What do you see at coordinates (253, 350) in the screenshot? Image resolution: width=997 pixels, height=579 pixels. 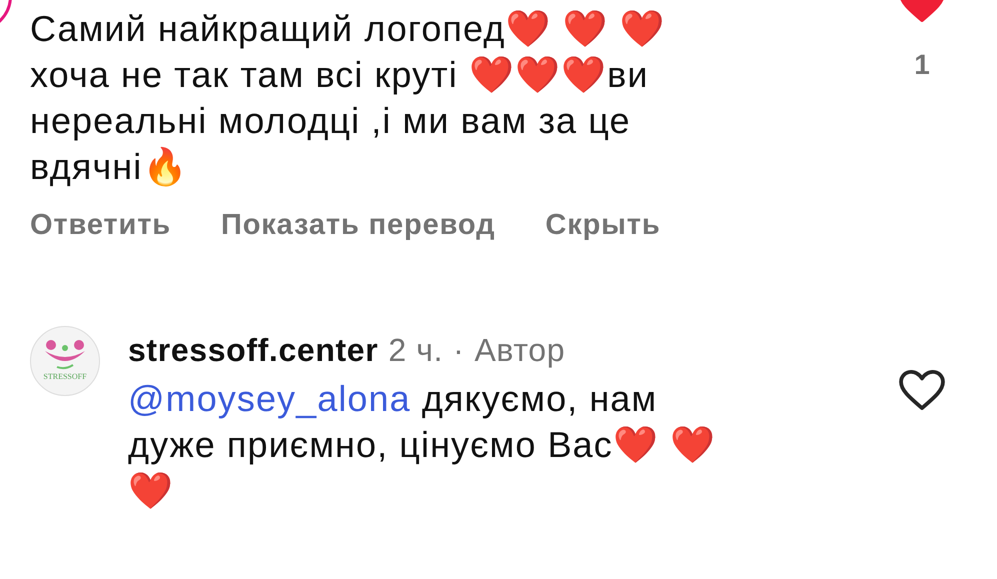 I see `username: stressoff.center` at bounding box center [253, 350].